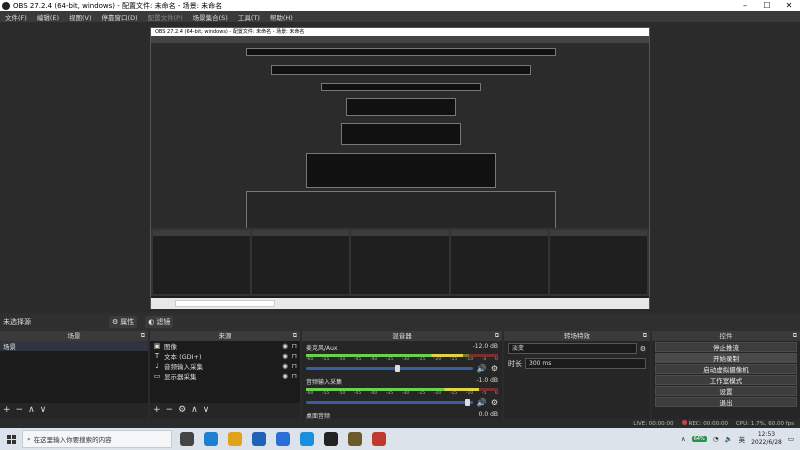 This screenshot has width=800, height=450. I want to click on volume-icon: 🔈, so click(728, 439).